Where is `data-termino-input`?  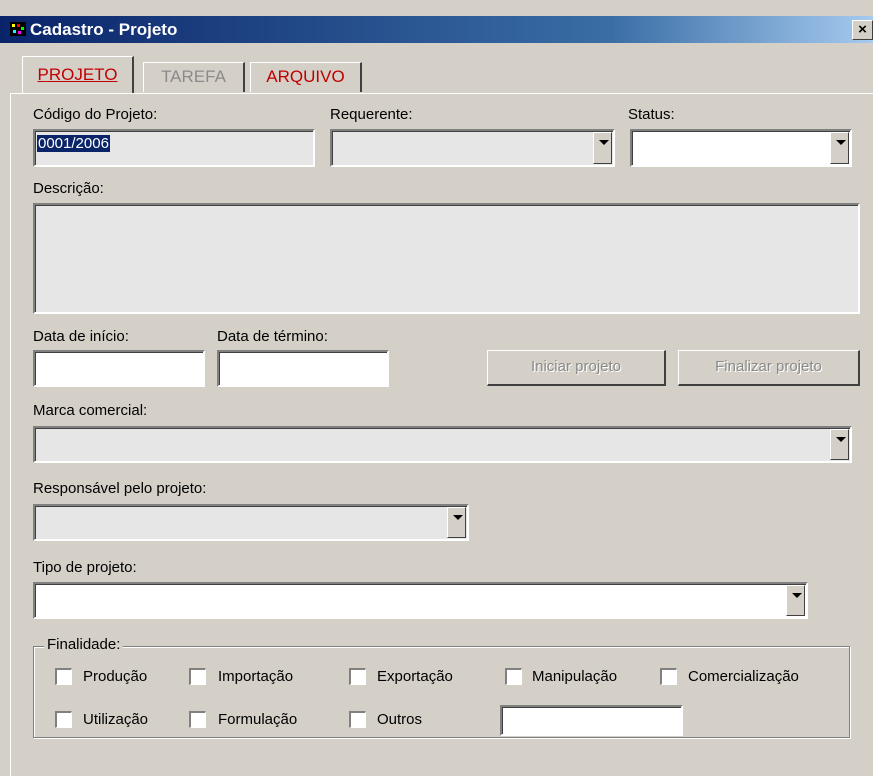 data-termino-input is located at coordinates (303, 368).